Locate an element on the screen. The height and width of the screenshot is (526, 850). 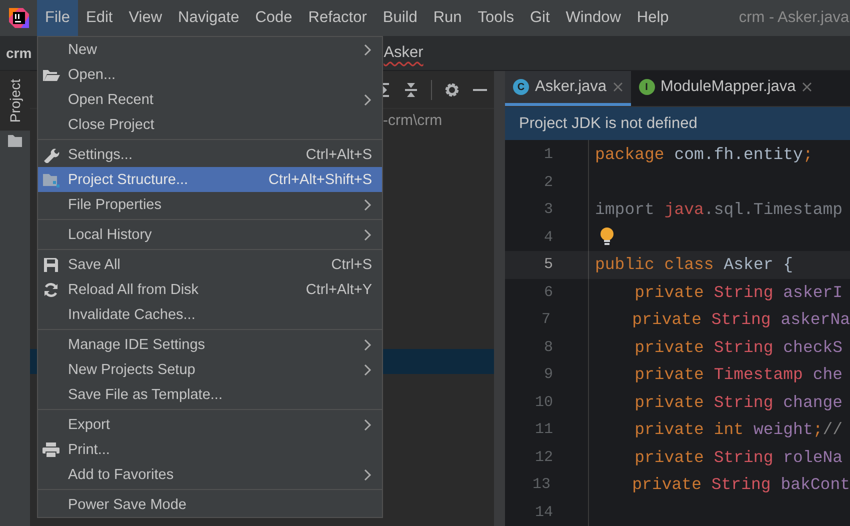
menu-item: Power Save Mode is located at coordinates (210, 504).